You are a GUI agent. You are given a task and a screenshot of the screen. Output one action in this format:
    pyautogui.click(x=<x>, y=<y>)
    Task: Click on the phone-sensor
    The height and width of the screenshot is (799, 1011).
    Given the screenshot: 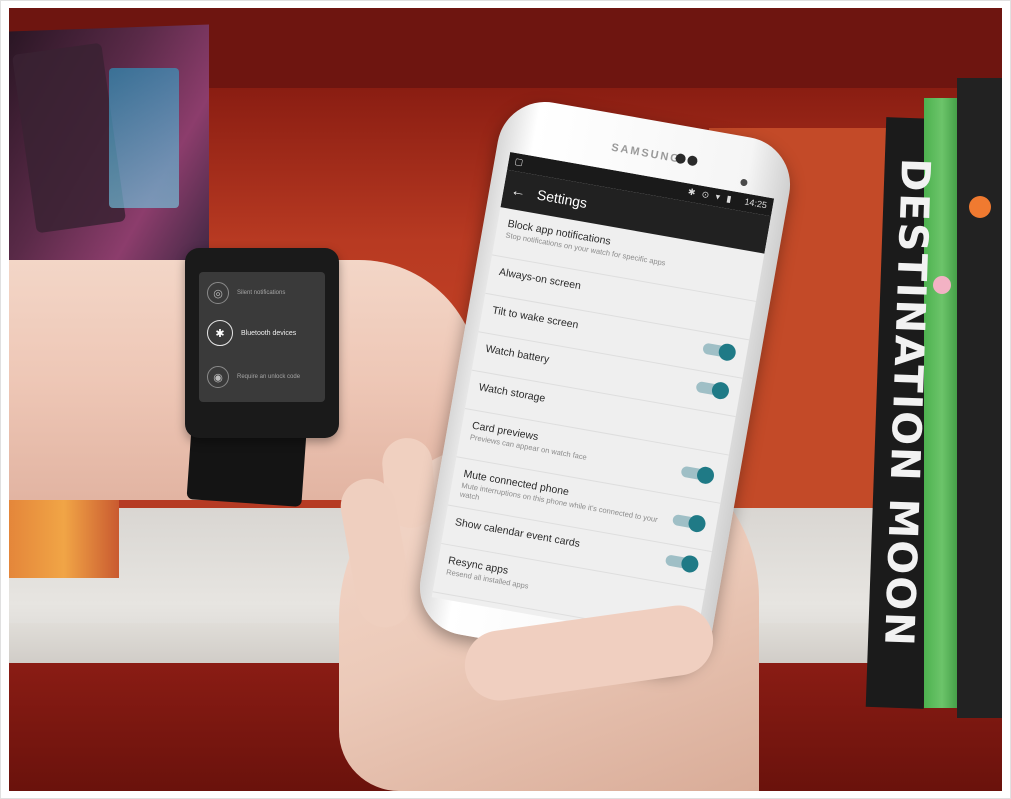 What is the action you would take?
    pyautogui.click(x=743, y=182)
    